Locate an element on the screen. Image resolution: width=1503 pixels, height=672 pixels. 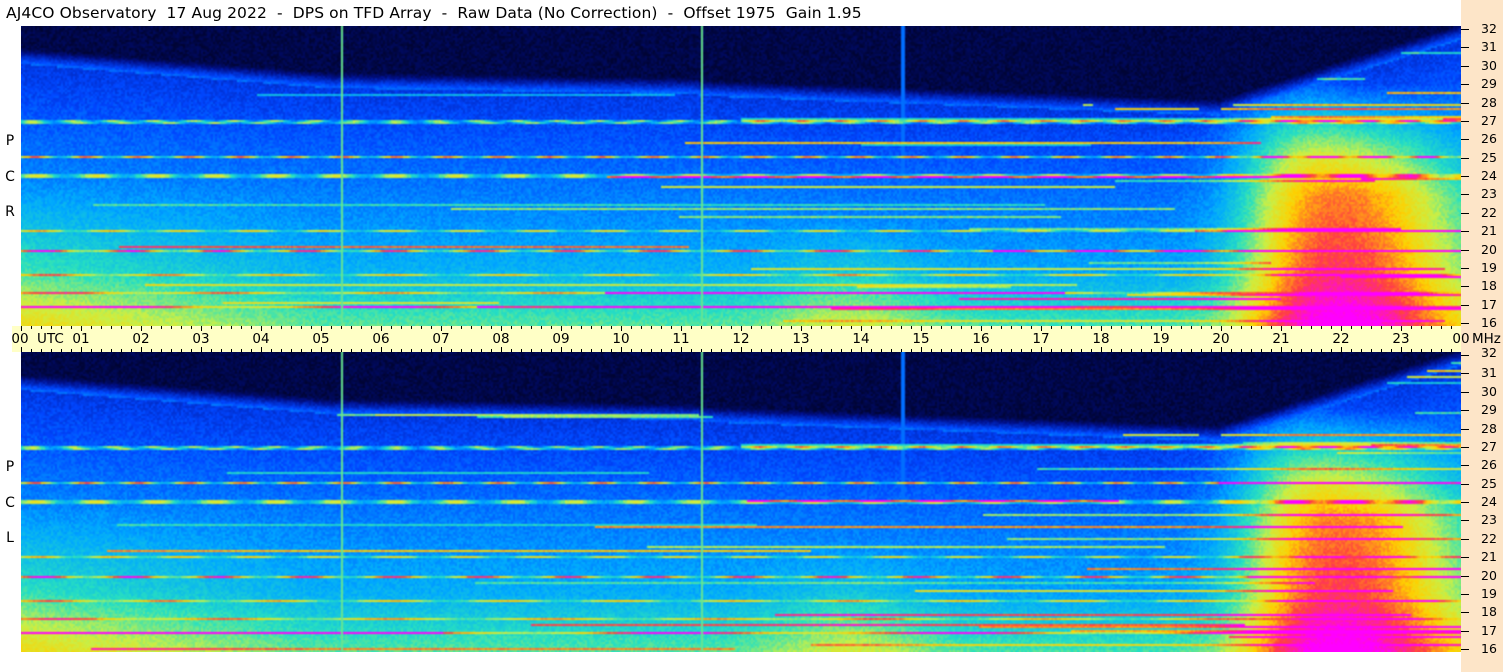
frequency-tick-label: 32 is located at coordinates (1489, 352).